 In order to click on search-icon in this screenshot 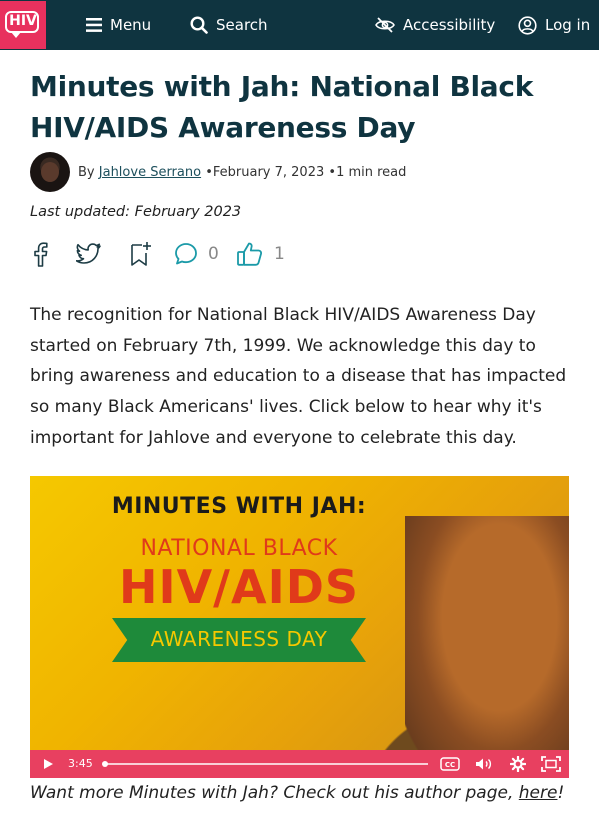, I will do `click(199, 25)`.